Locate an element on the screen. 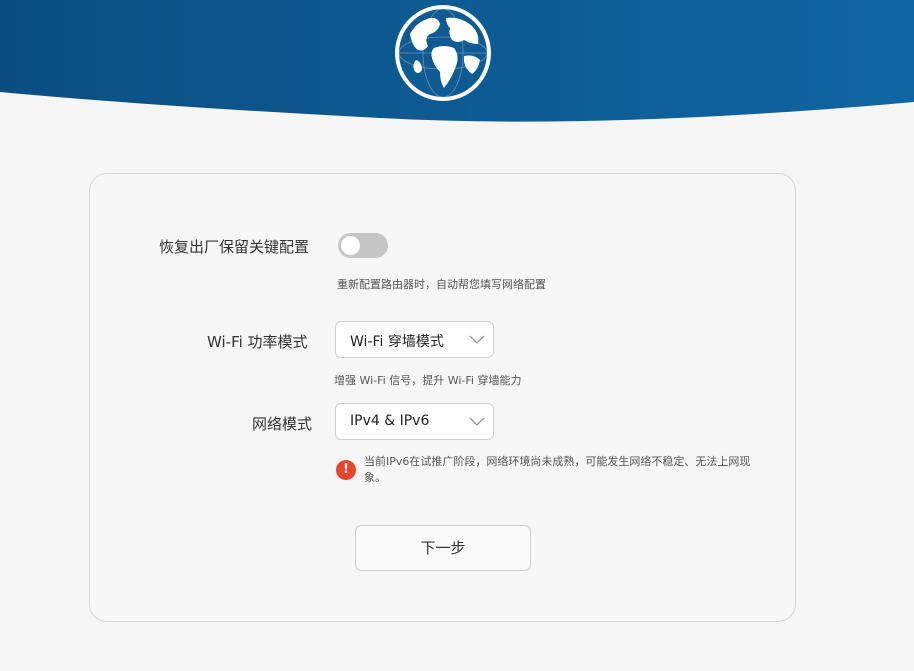 This screenshot has width=914, height=671. wifi-power-value: Wi-Fi 穿墙模式 is located at coordinates (397, 342).